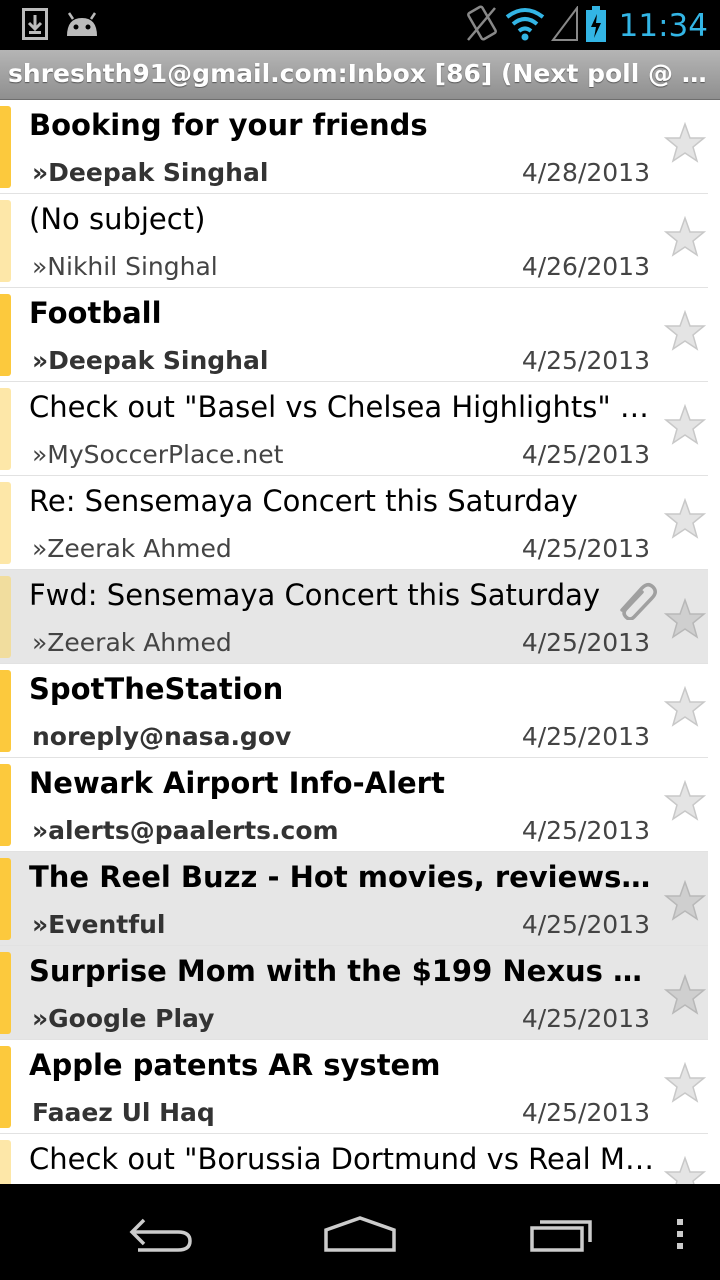 Image resolution: width=720 pixels, height=1280 pixels. What do you see at coordinates (596, 26) in the screenshot?
I see `battery-charging-icon` at bounding box center [596, 26].